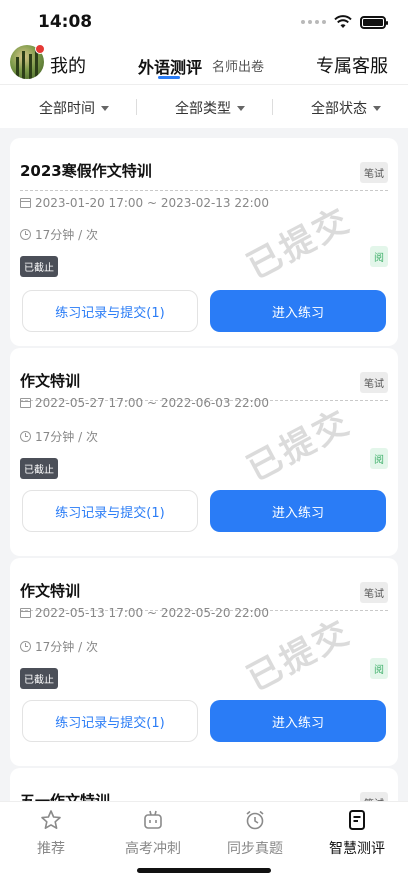 This screenshot has height=883, width=408. I want to click on time-range: 2022-05-13 17:00 ~ 2022-05-20 22:00, so click(152, 613).